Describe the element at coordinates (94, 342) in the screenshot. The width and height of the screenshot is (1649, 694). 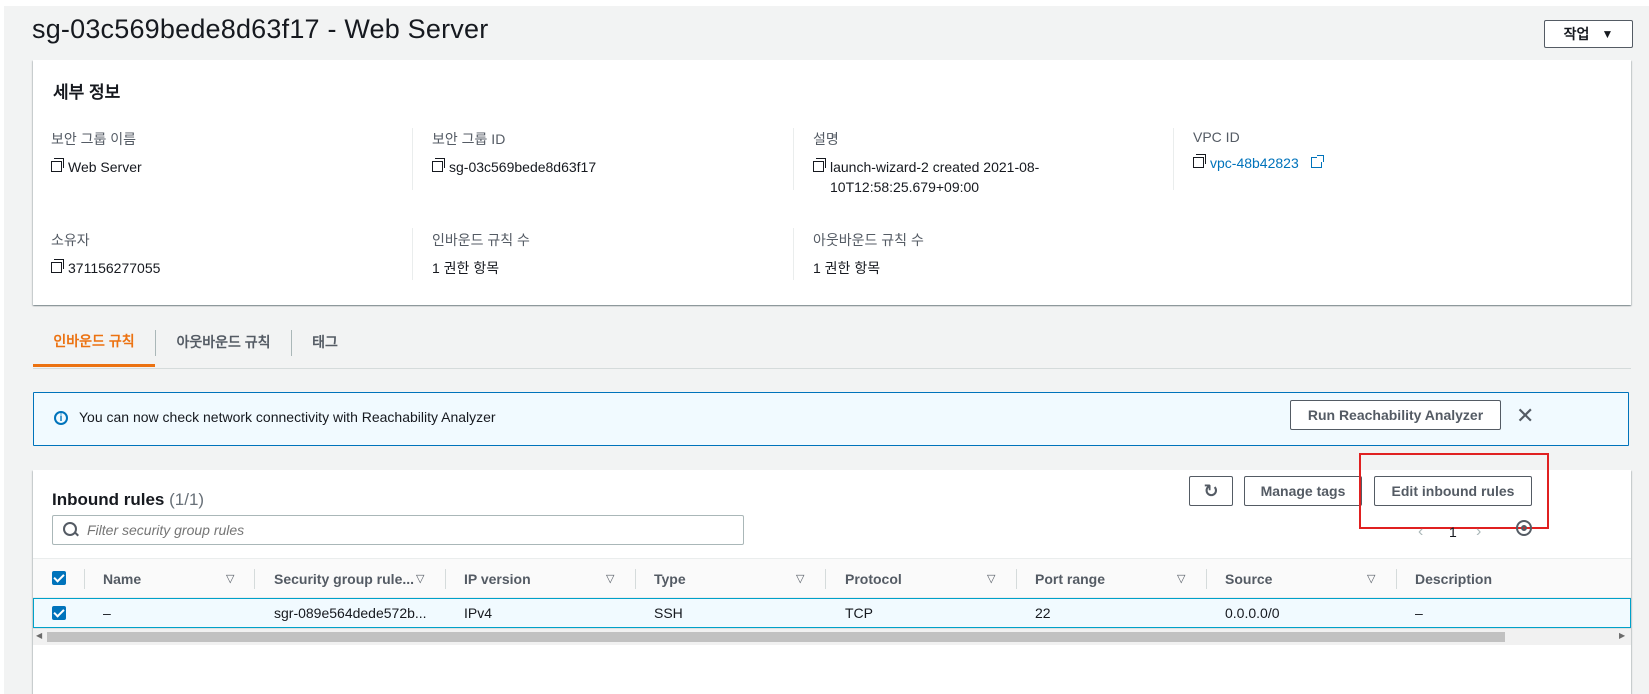
I see `tab-inbound-rules: 인바운드 규칙` at that location.